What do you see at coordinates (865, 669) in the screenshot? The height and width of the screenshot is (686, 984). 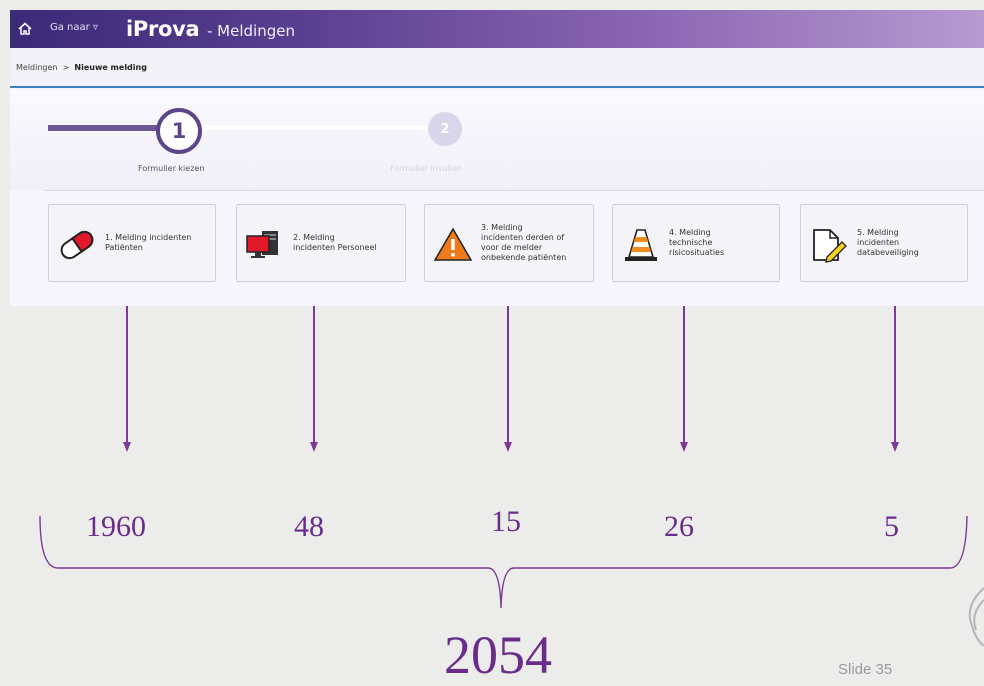 I see `slide-number: Slide 35` at bounding box center [865, 669].